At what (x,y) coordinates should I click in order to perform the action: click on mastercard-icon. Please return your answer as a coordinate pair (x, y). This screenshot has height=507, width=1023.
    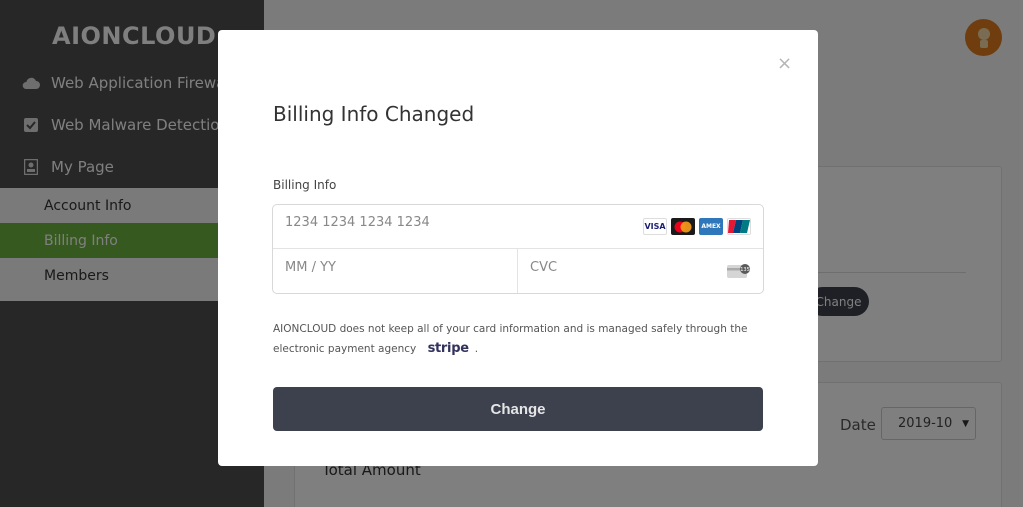
    Looking at the image, I should click on (683, 226).